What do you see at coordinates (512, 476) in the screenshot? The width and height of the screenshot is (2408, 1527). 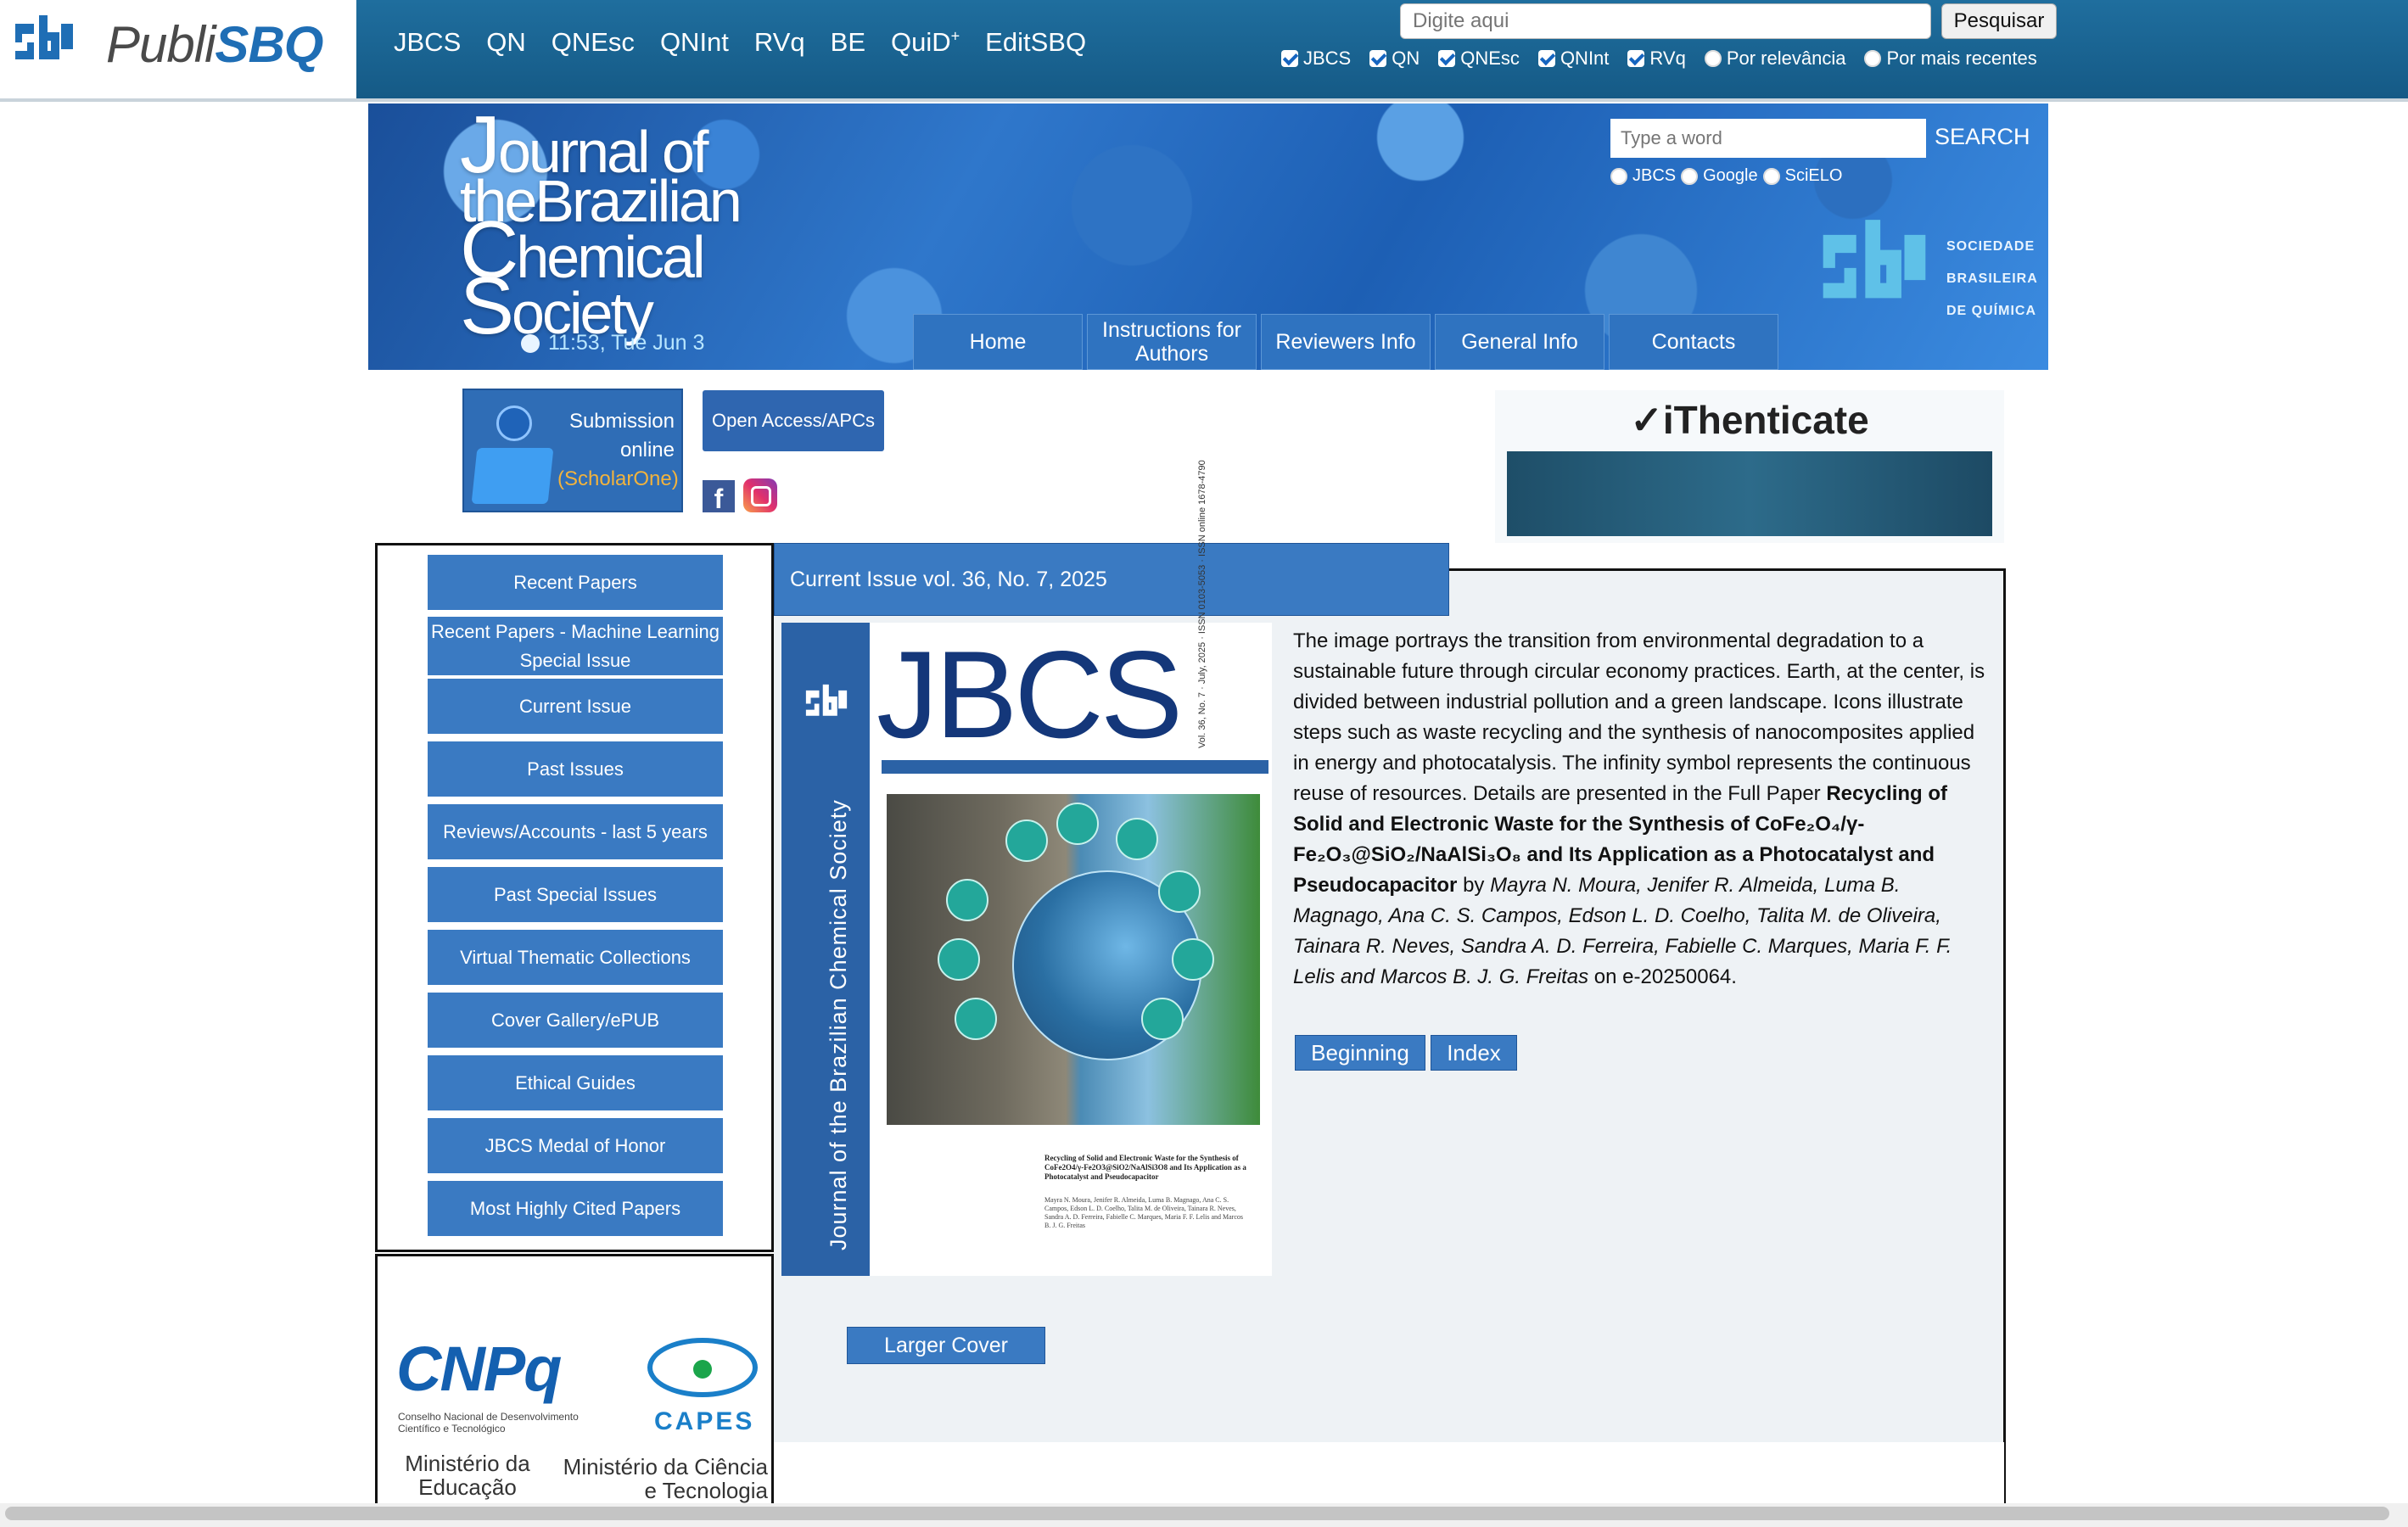 I see `folder-icon` at bounding box center [512, 476].